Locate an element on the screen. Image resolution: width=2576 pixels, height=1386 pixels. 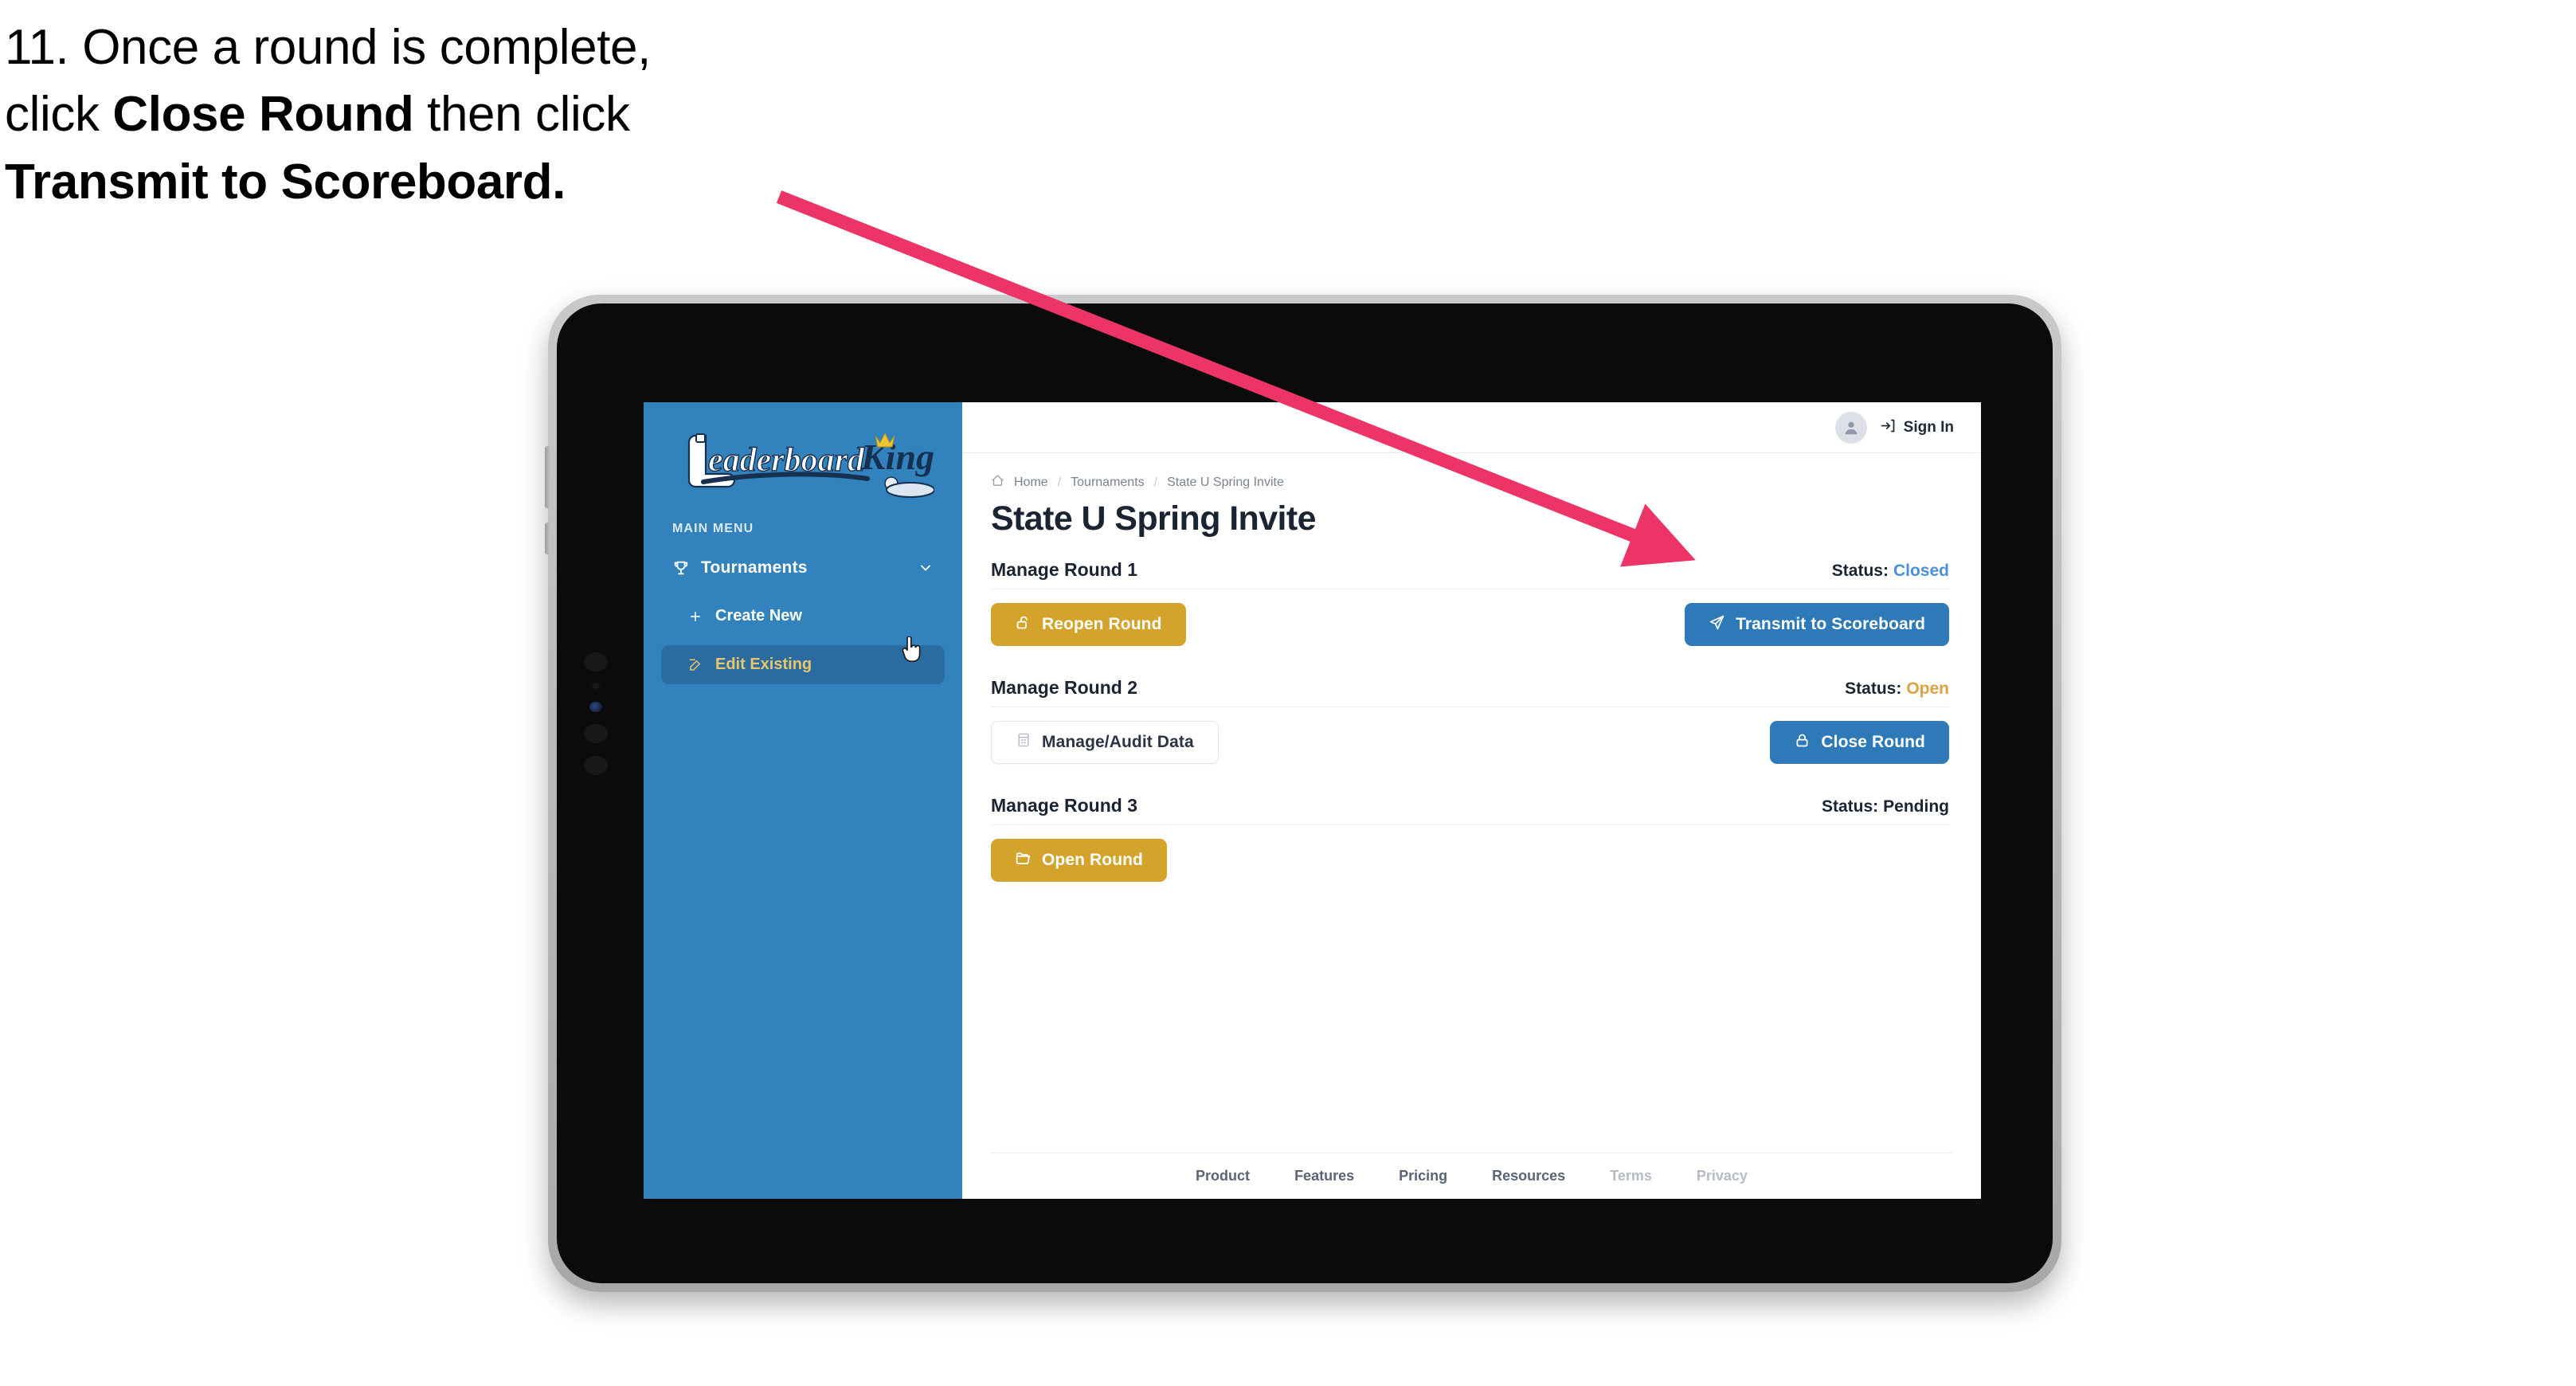
reopen-round-button: Reopen Round is located at coordinates (1088, 624).